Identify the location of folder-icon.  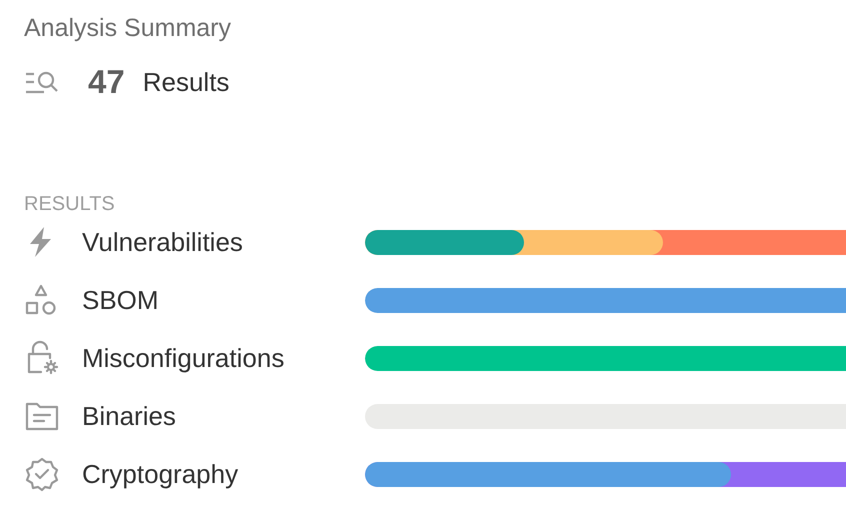
(42, 416).